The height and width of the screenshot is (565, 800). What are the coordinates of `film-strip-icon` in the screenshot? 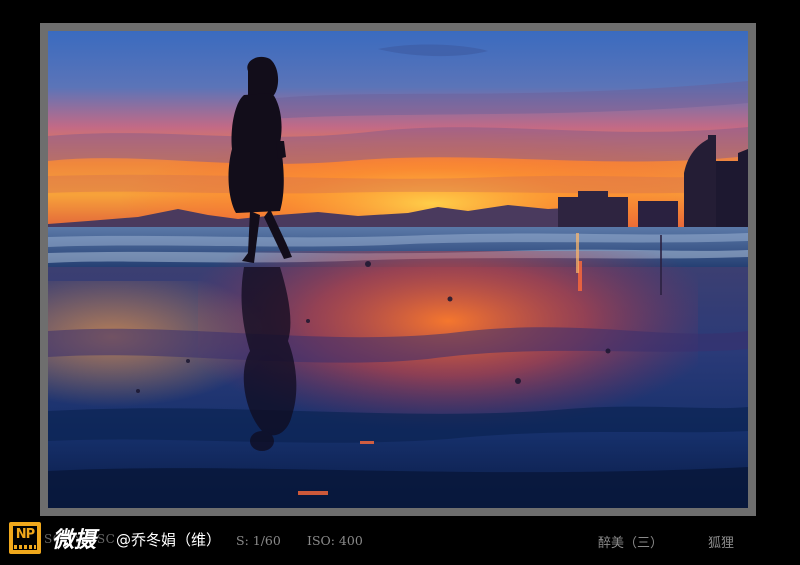 It's located at (25, 547).